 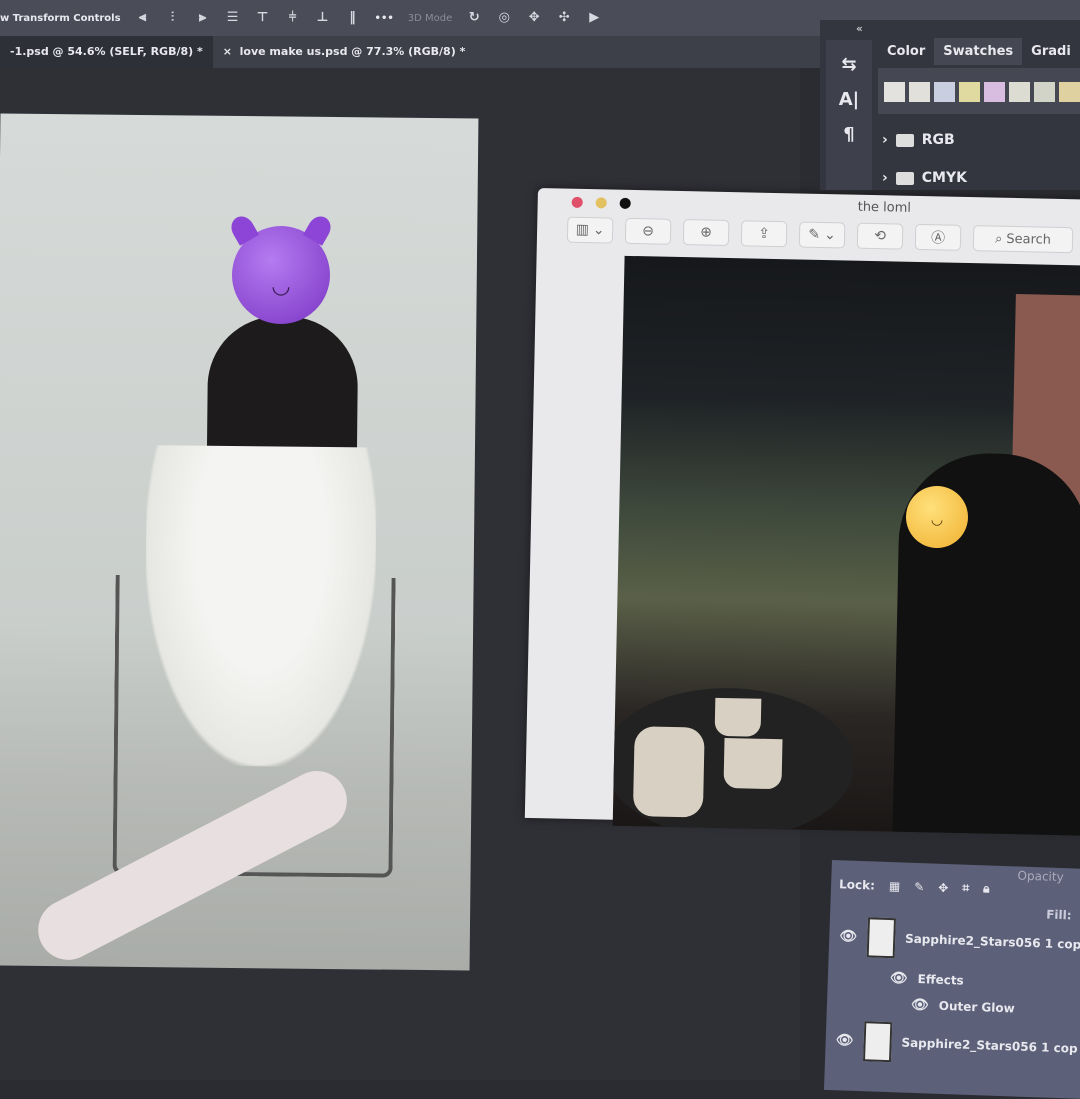 I want to click on zoom-in-button: ⊕, so click(x=706, y=233).